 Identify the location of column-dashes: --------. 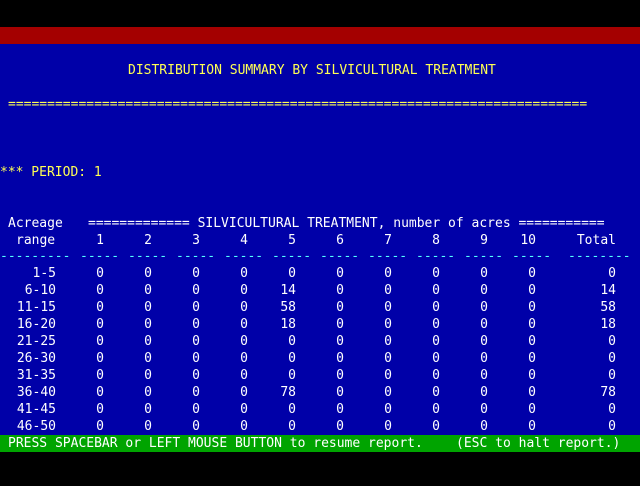
(599, 256).